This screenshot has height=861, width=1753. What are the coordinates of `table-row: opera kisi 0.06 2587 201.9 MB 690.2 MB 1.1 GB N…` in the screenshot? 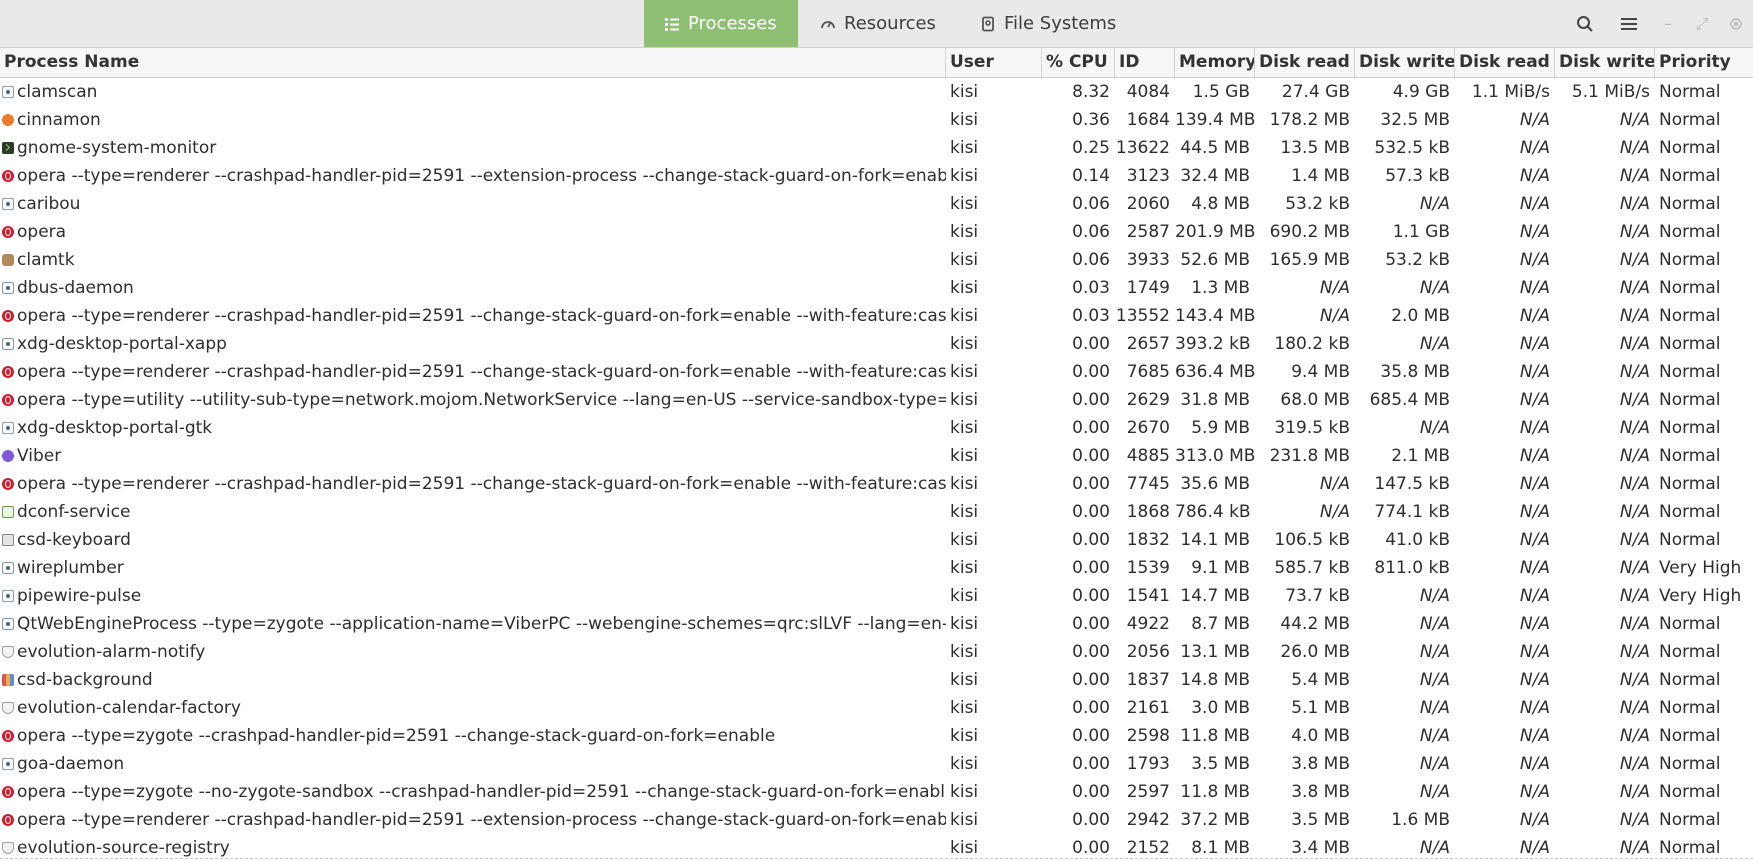 It's located at (876, 232).